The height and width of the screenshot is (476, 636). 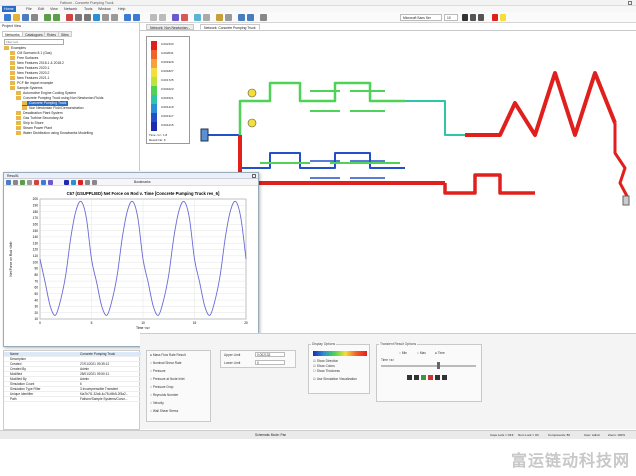 I want to click on tree-label: Sample Systems, so click(x=30, y=88).